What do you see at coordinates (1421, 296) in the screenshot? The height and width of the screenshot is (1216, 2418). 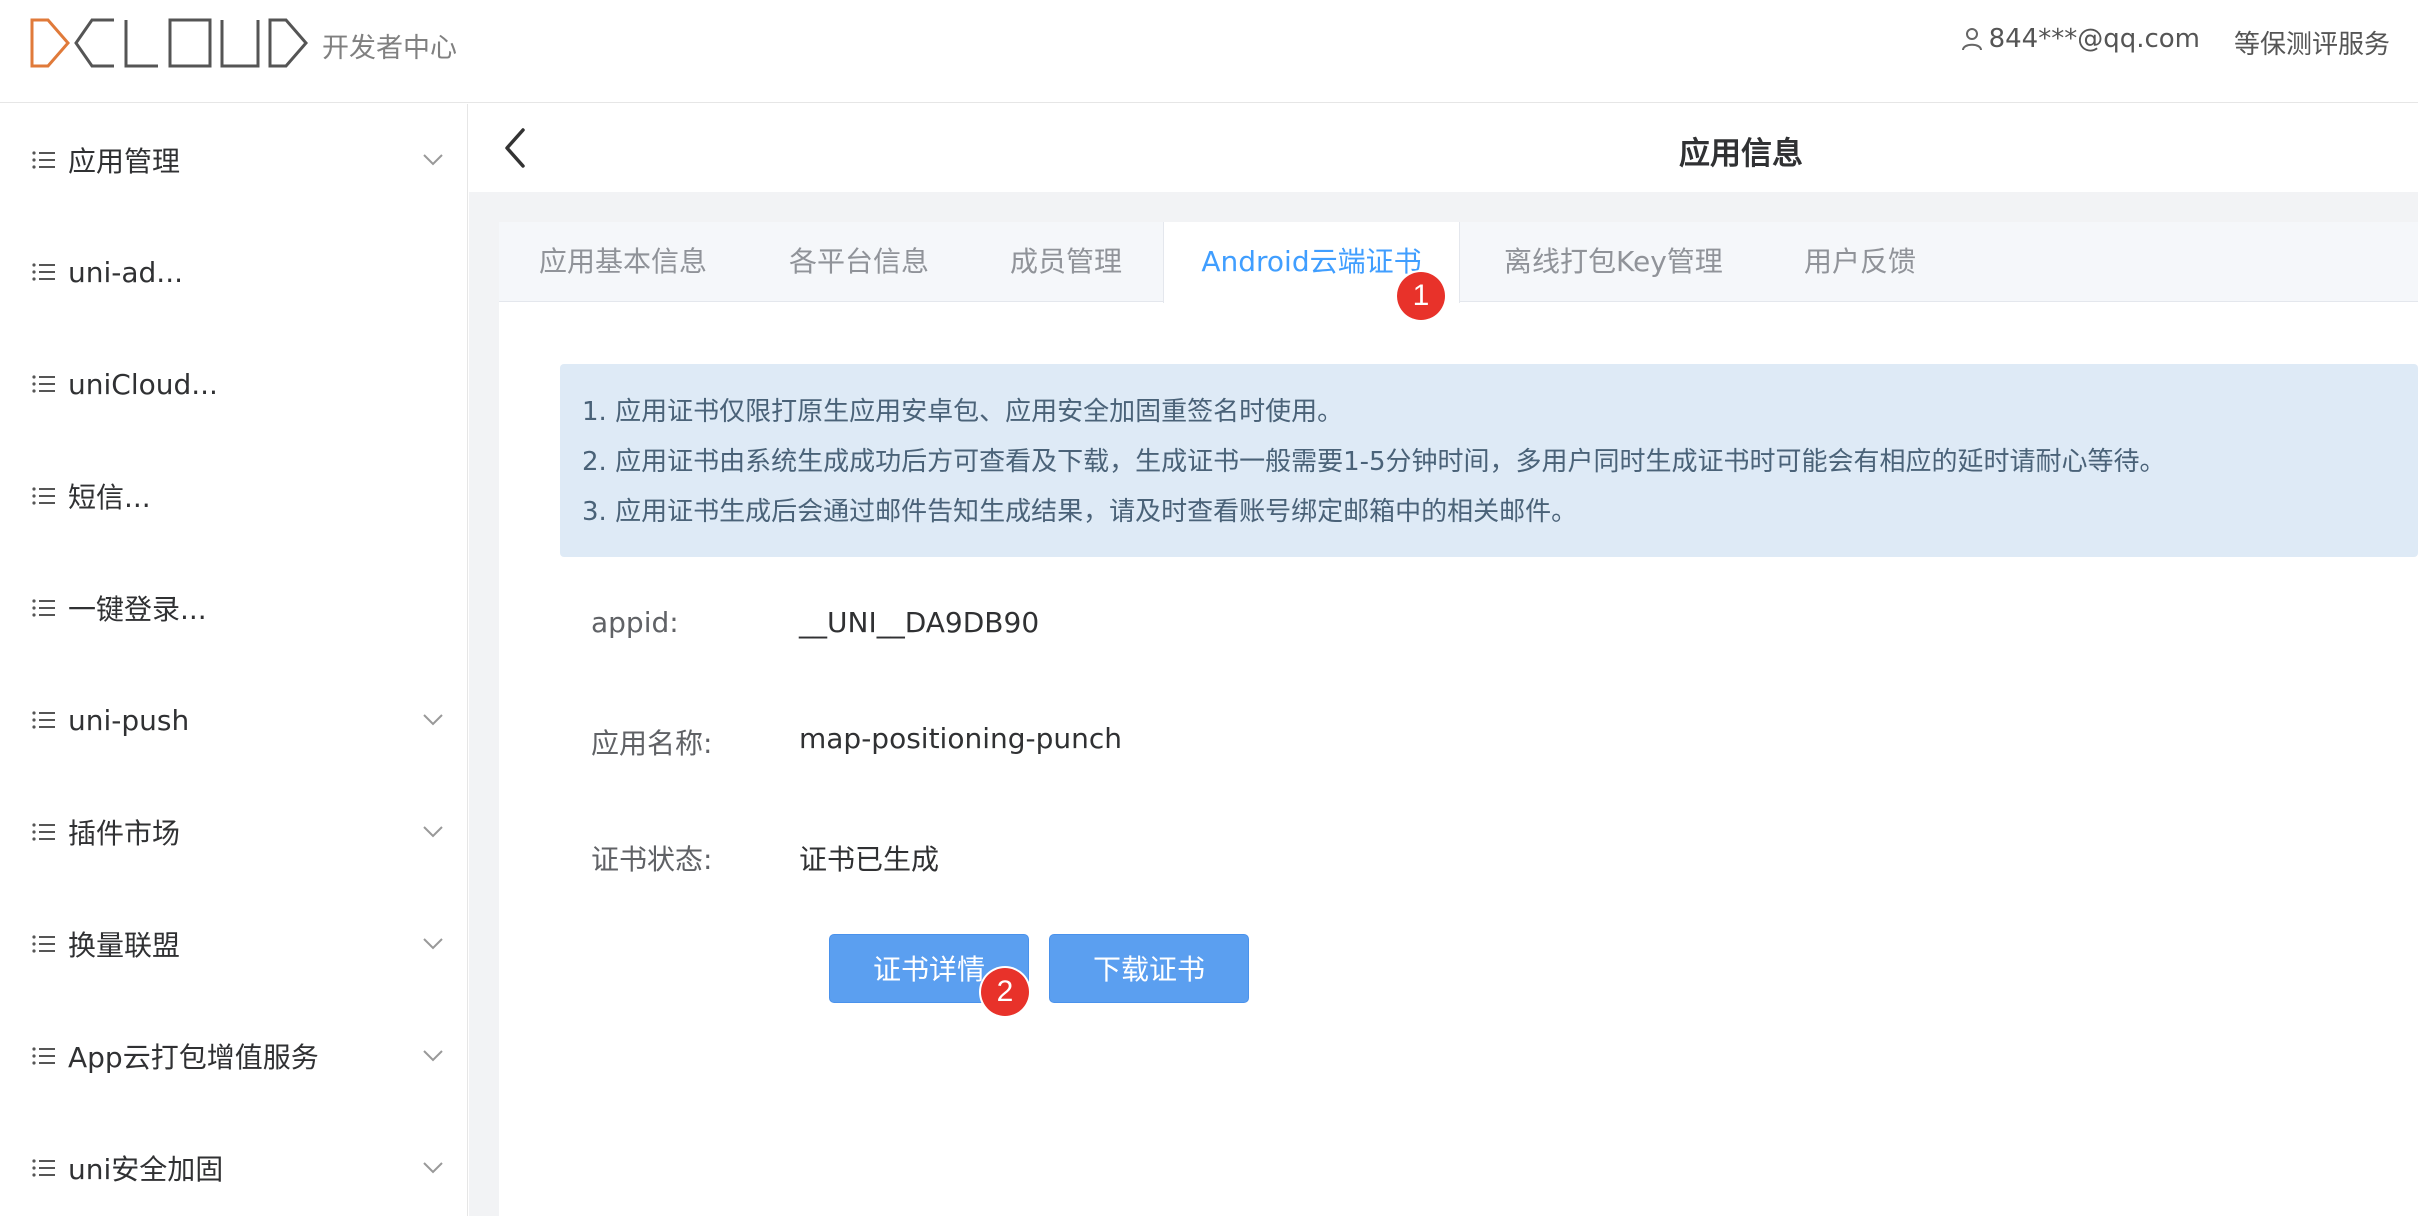 I see `step-badge-1: 1` at bounding box center [1421, 296].